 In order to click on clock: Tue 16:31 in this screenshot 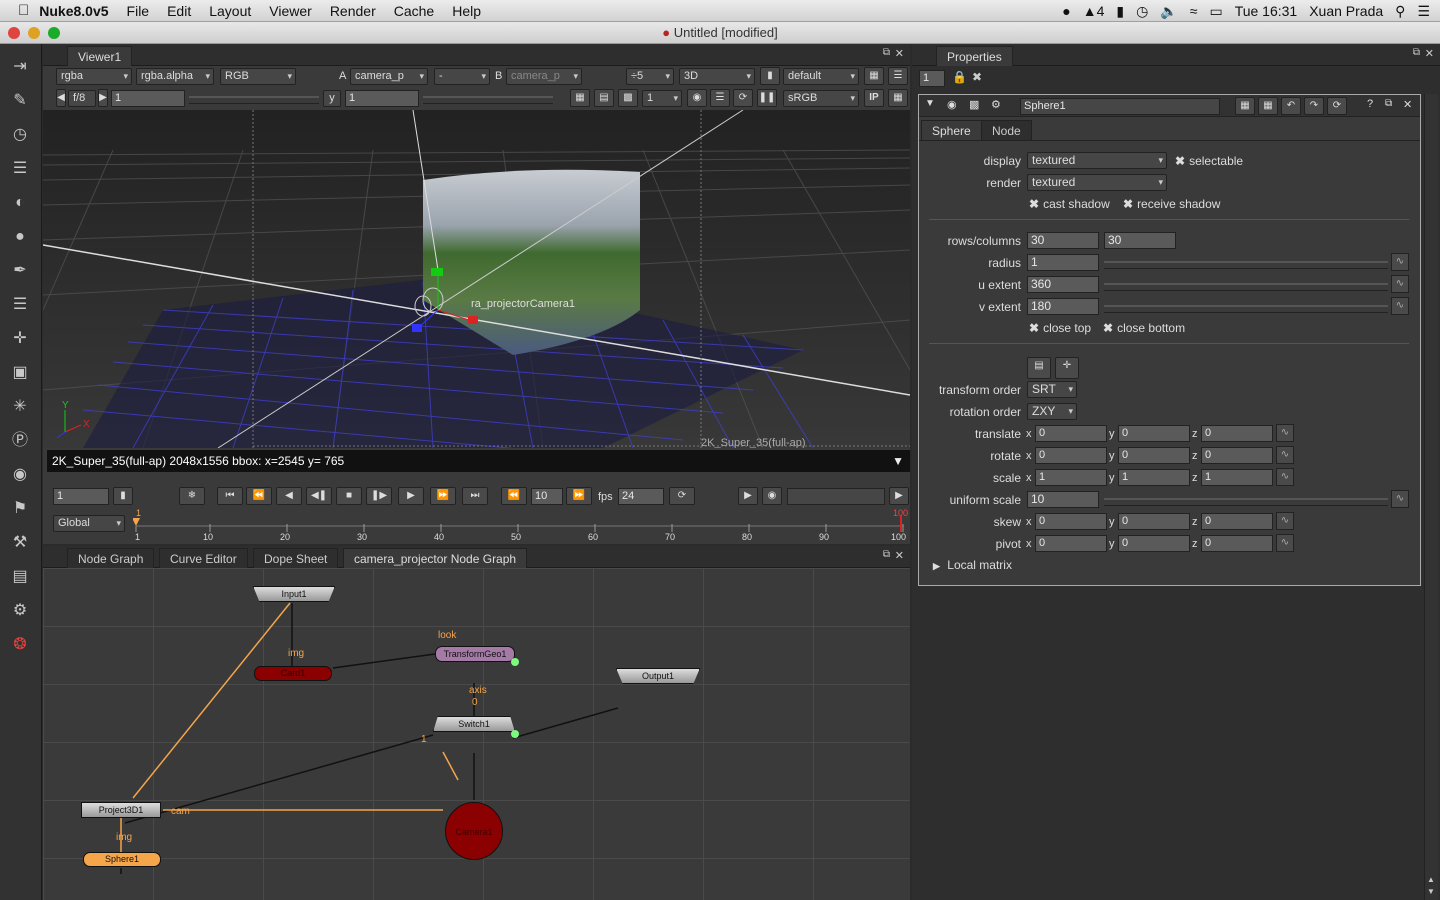, I will do `click(1266, 11)`.